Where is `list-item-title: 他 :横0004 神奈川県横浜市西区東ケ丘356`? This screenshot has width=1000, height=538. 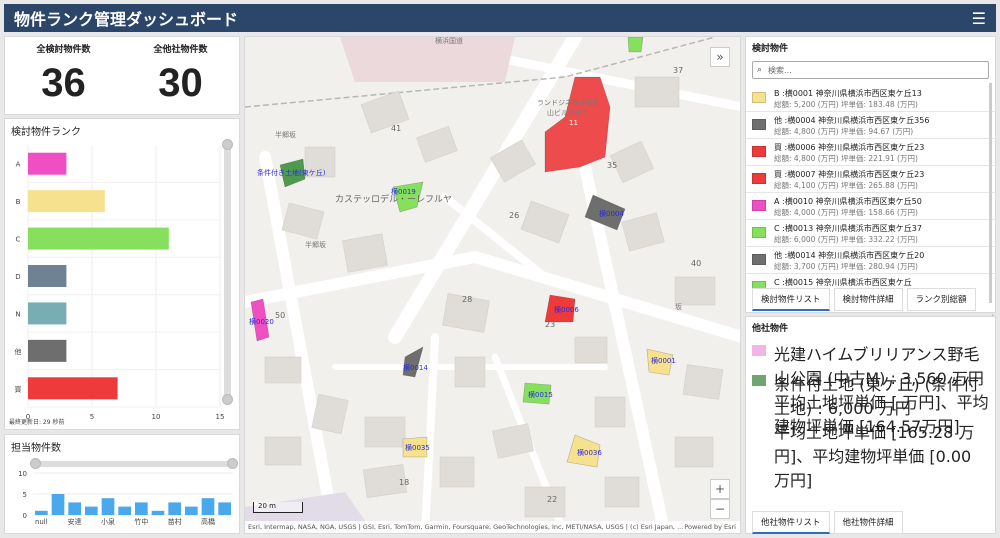
list-item-title: 他 :横0004 神奈川県横浜市西区東ケ丘356 is located at coordinates (852, 120).